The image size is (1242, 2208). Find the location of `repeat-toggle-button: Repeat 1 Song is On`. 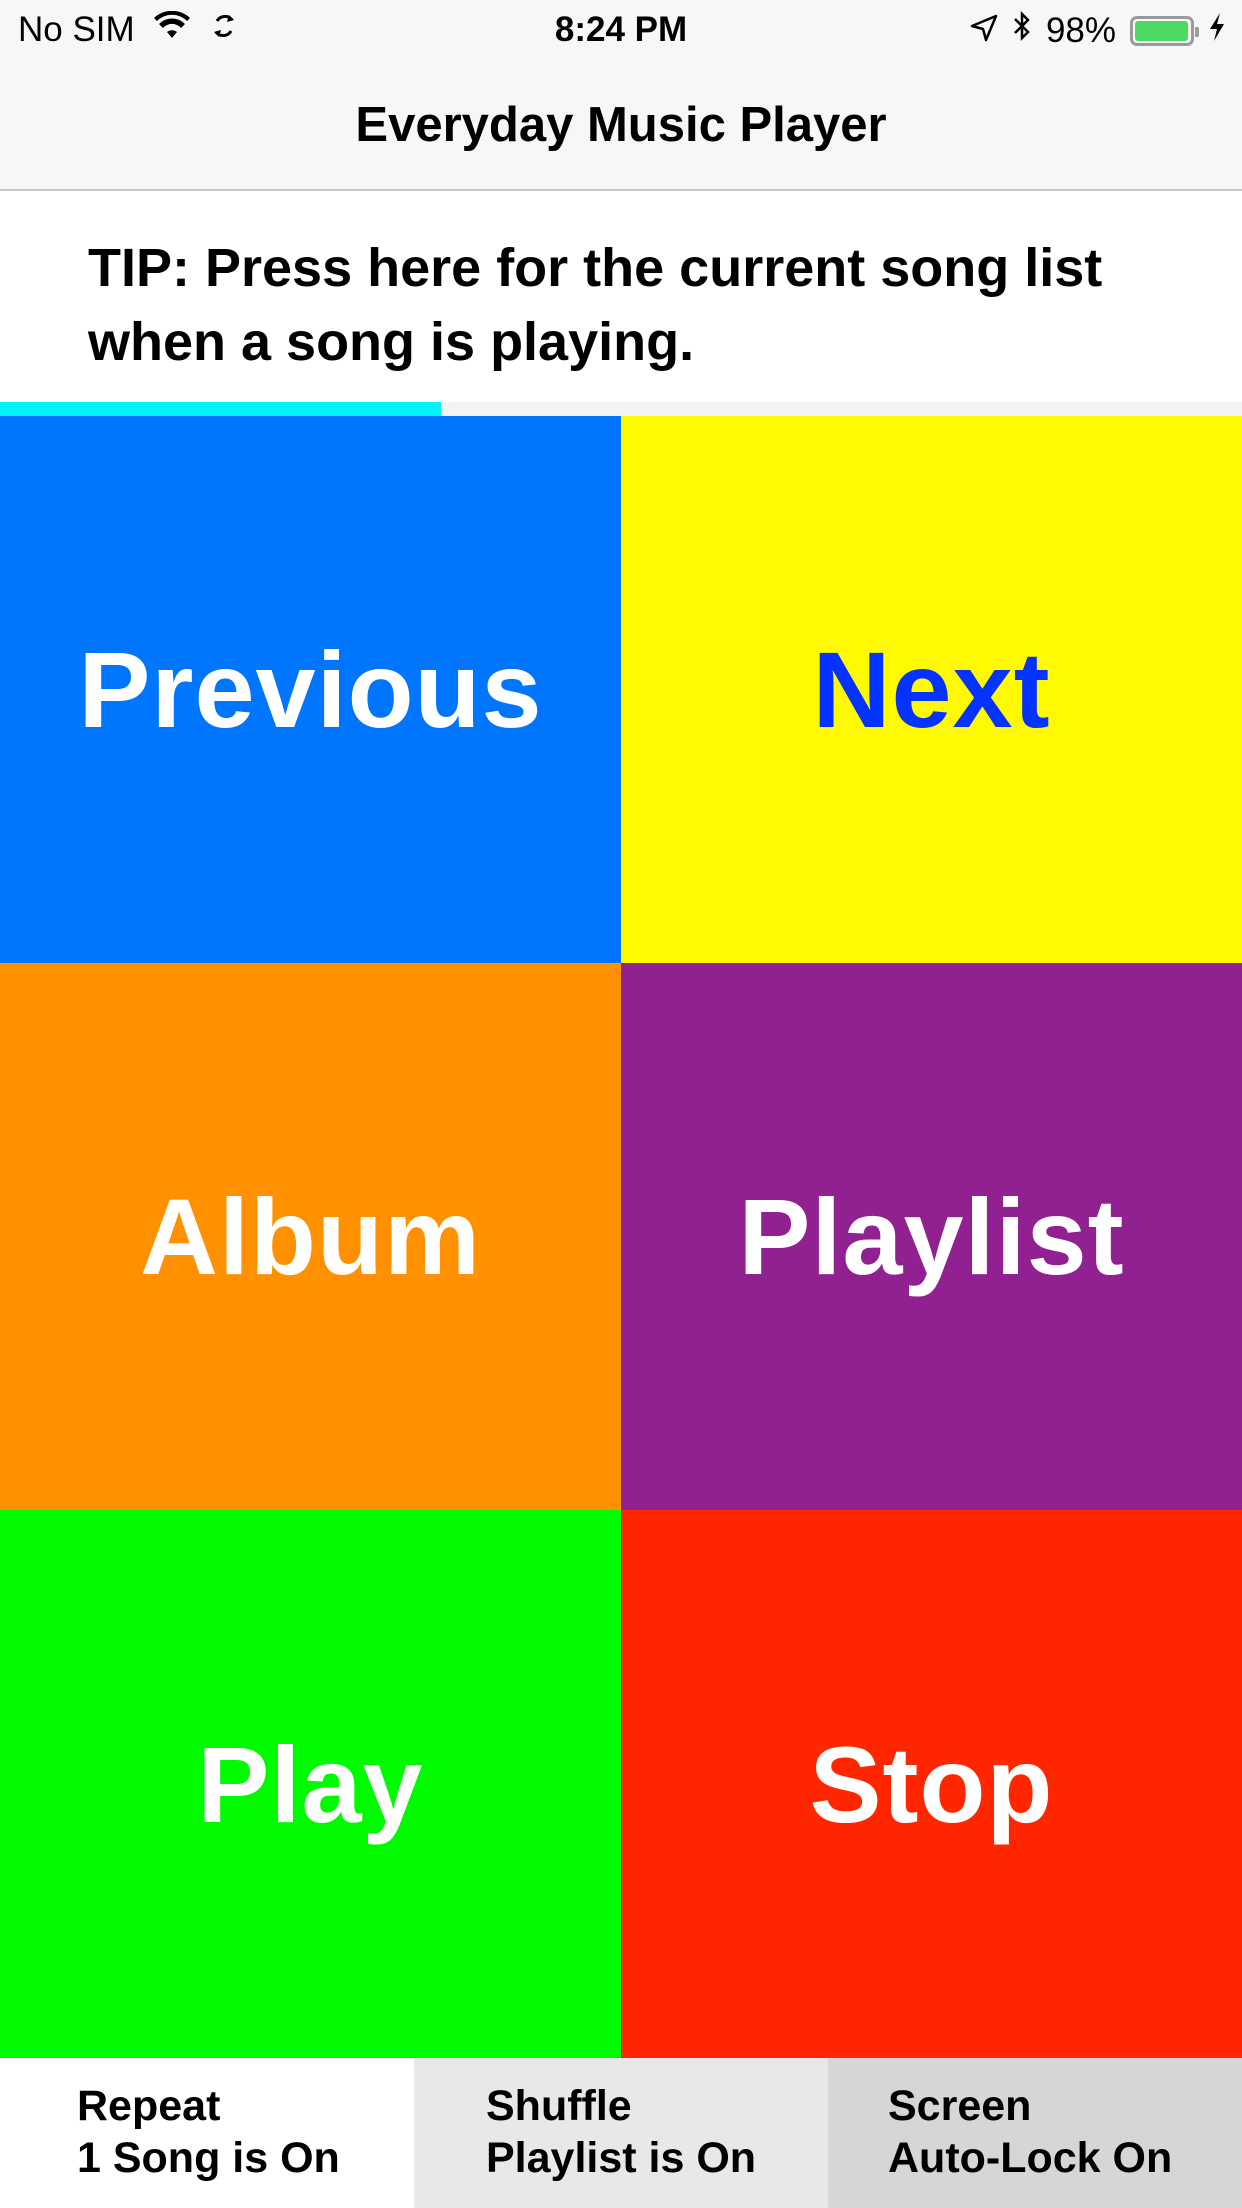

repeat-toggle-button: Repeat 1 Song is On is located at coordinates (207, 2133).